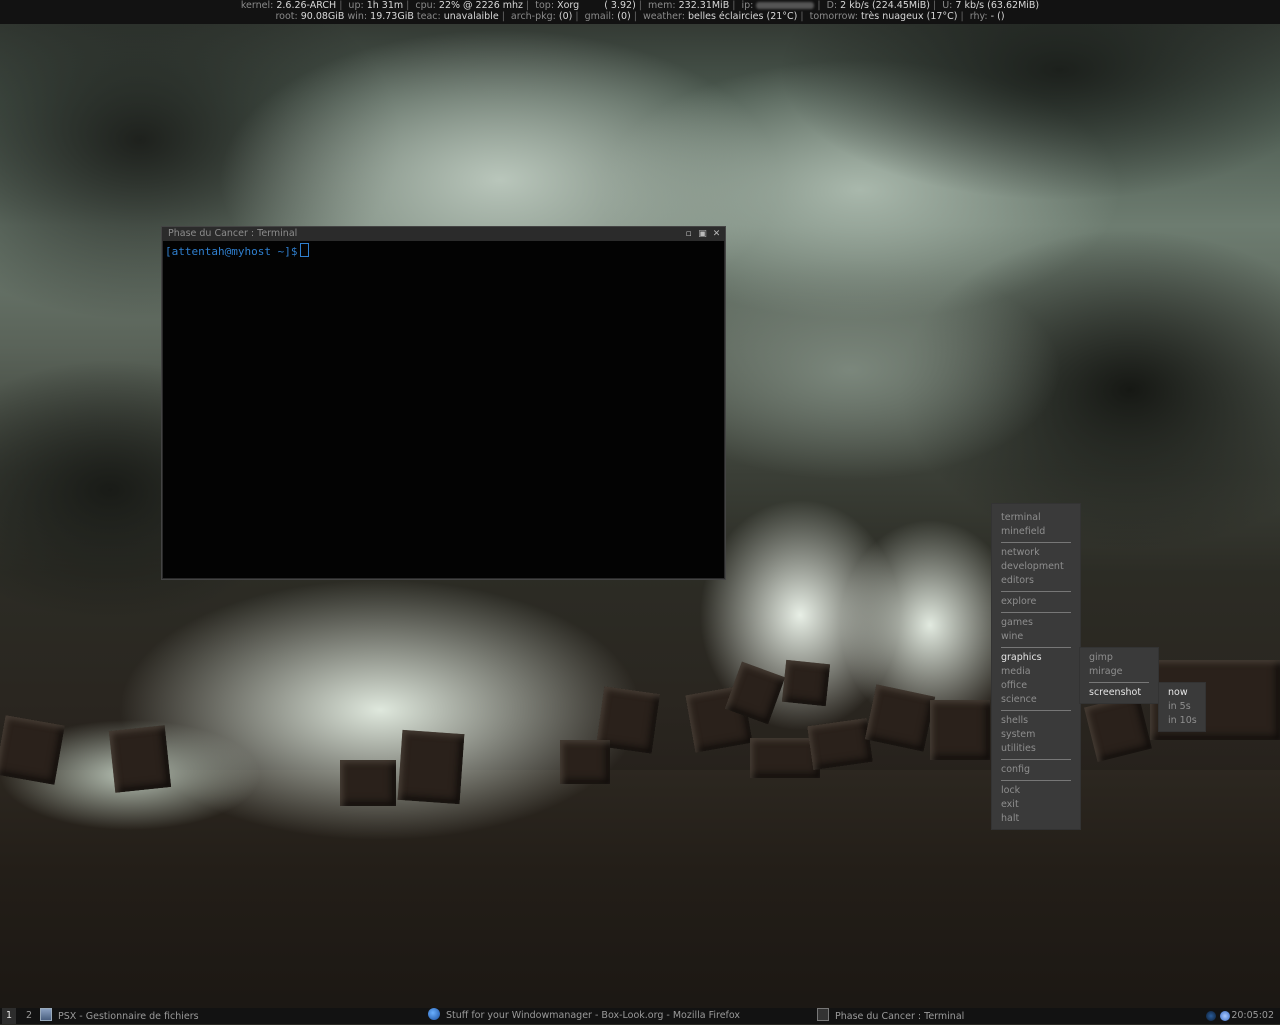 This screenshot has width=1280, height=1025. Describe the element at coordinates (1211, 1016) in the screenshot. I see `network-tray-icon` at that location.